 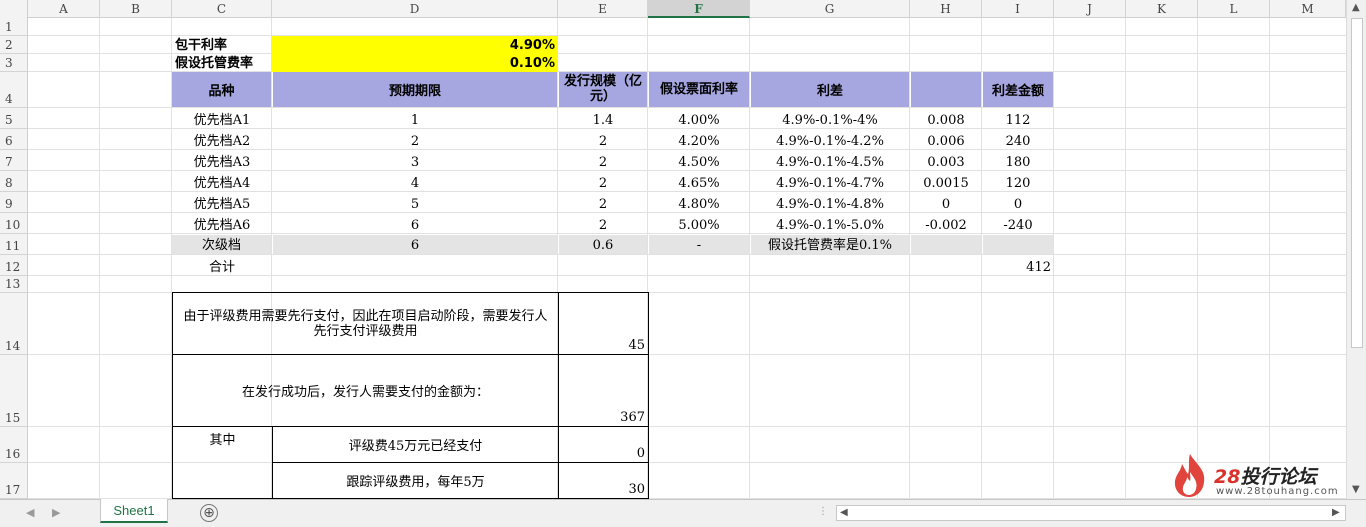 I want to click on cell-E6: 2, so click(x=603, y=139).